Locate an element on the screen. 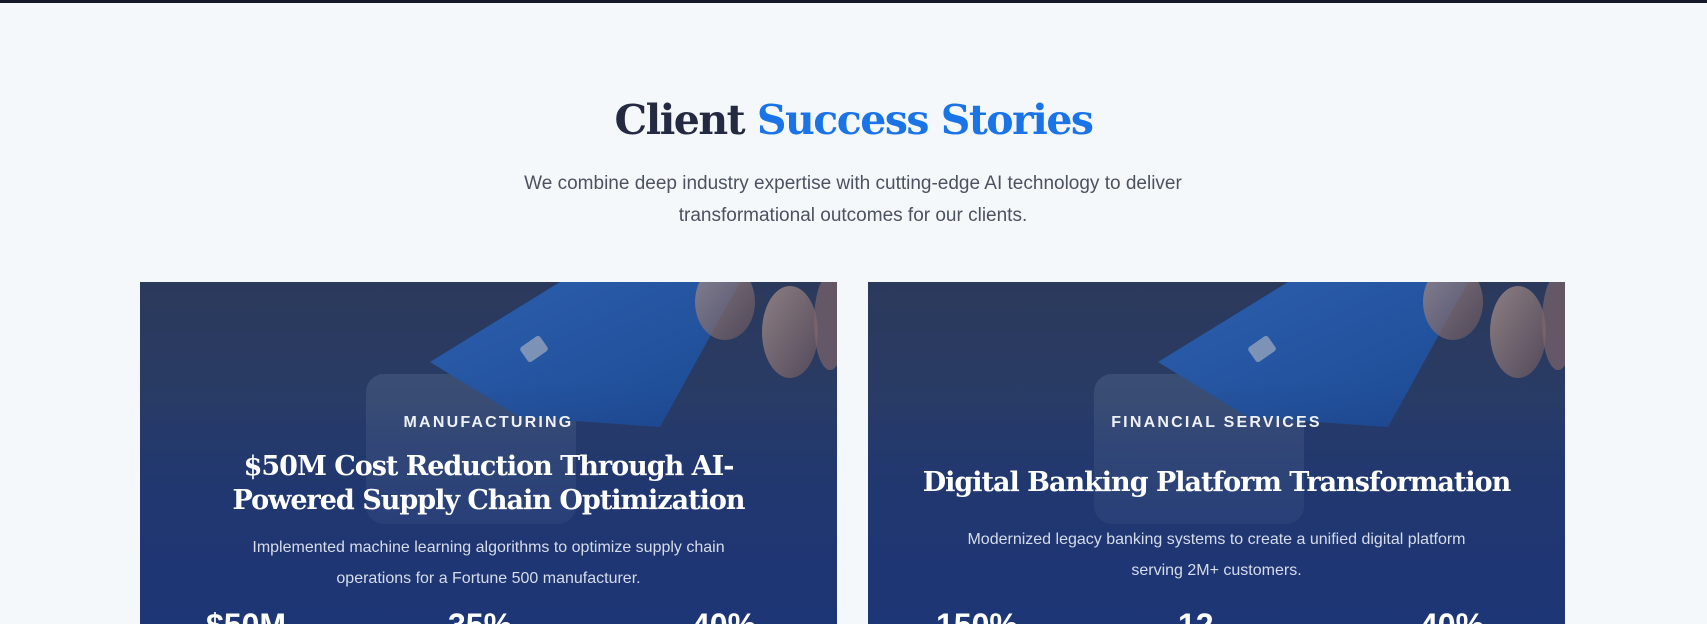  card-title-line-1: Digital Banking Platform Transformation is located at coordinates (1217, 482).